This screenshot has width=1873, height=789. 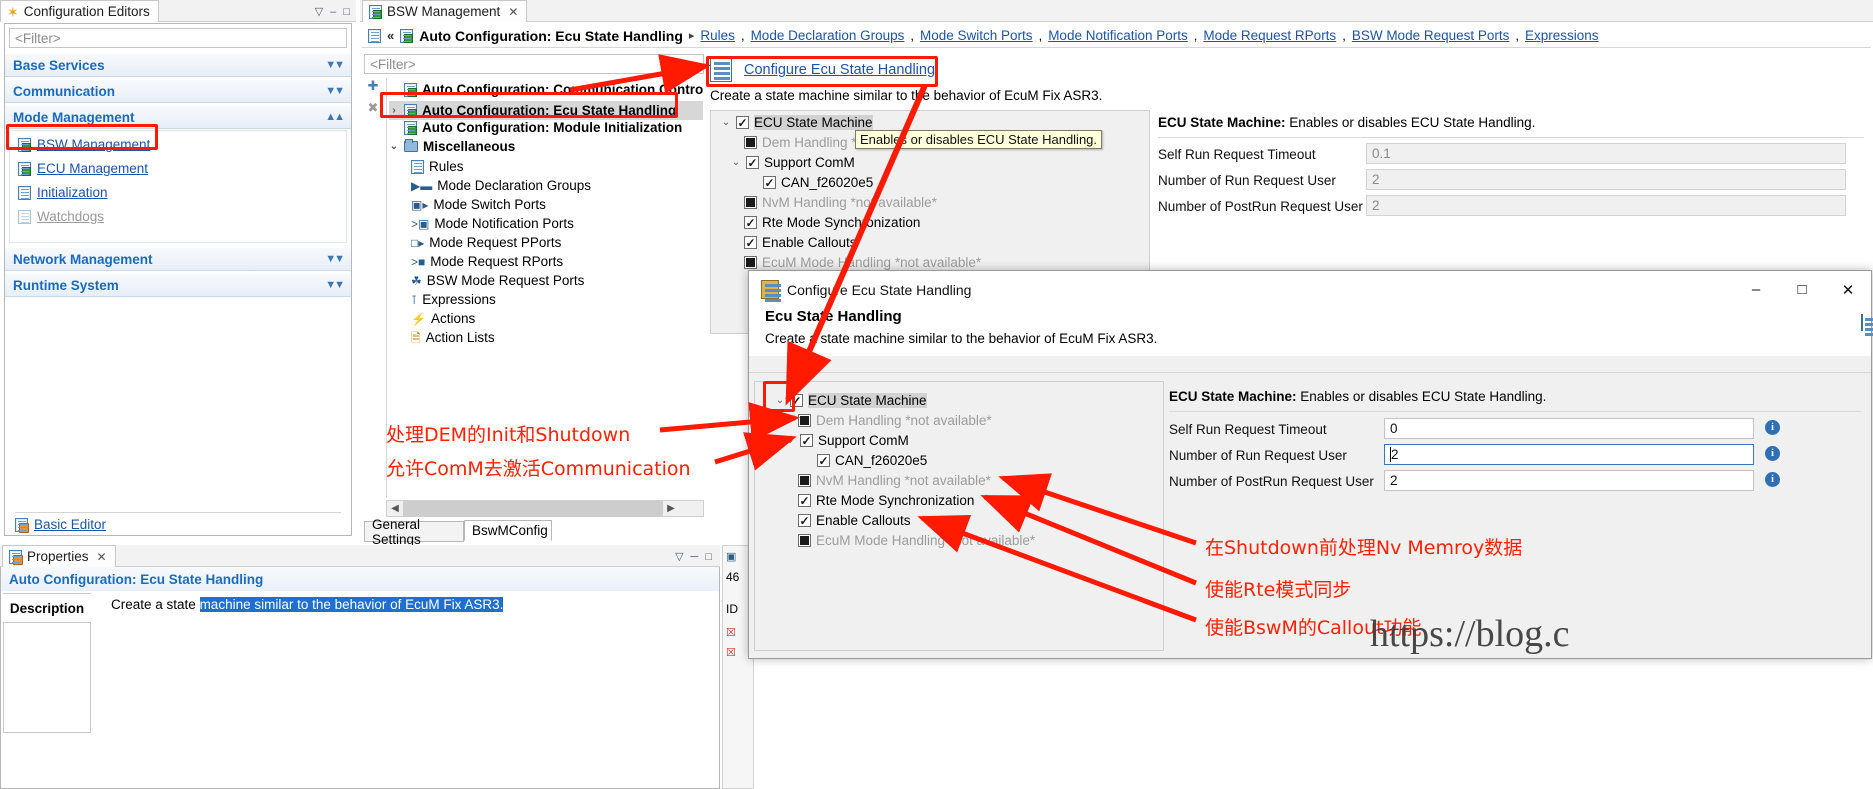 I want to click on dialog-prop-input-number-of-postrun-request-user: 2, so click(x=1569, y=480).